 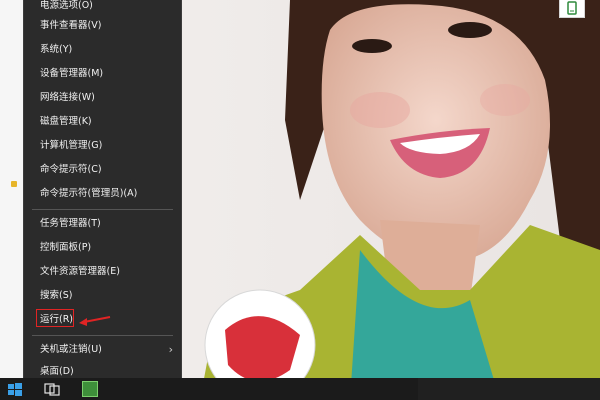 I want to click on menu-item-label: 系统(Y), so click(x=56, y=49).